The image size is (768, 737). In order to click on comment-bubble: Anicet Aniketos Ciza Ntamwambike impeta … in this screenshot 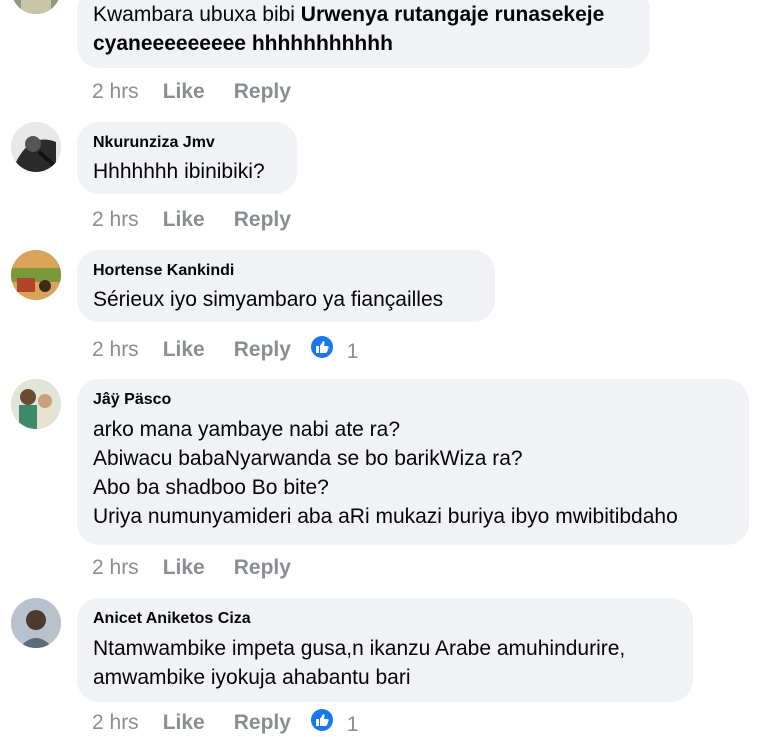, I will do `click(385, 650)`.